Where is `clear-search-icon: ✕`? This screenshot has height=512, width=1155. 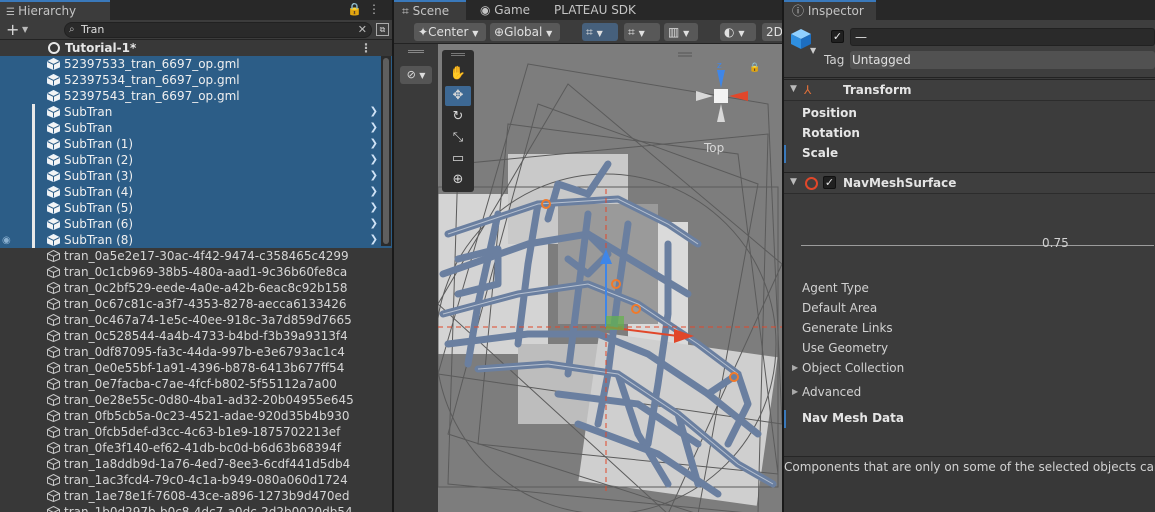
clear-search-icon: ✕ is located at coordinates (362, 30).